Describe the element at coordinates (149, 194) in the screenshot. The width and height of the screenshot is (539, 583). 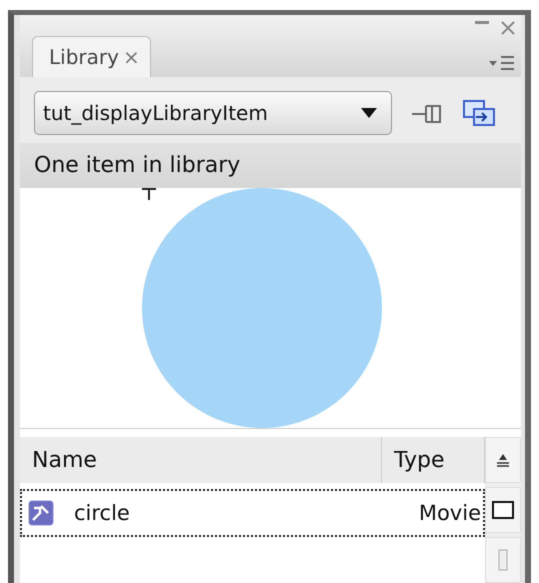
I see `text-cursor-icon` at that location.